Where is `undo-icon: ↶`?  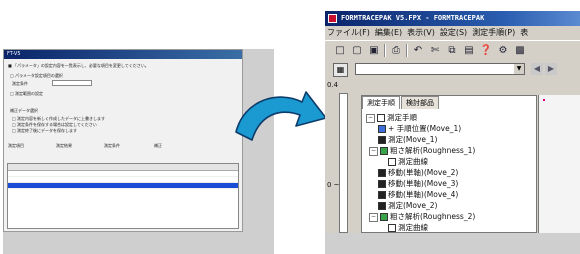
undo-icon: ↶ is located at coordinates (418, 51).